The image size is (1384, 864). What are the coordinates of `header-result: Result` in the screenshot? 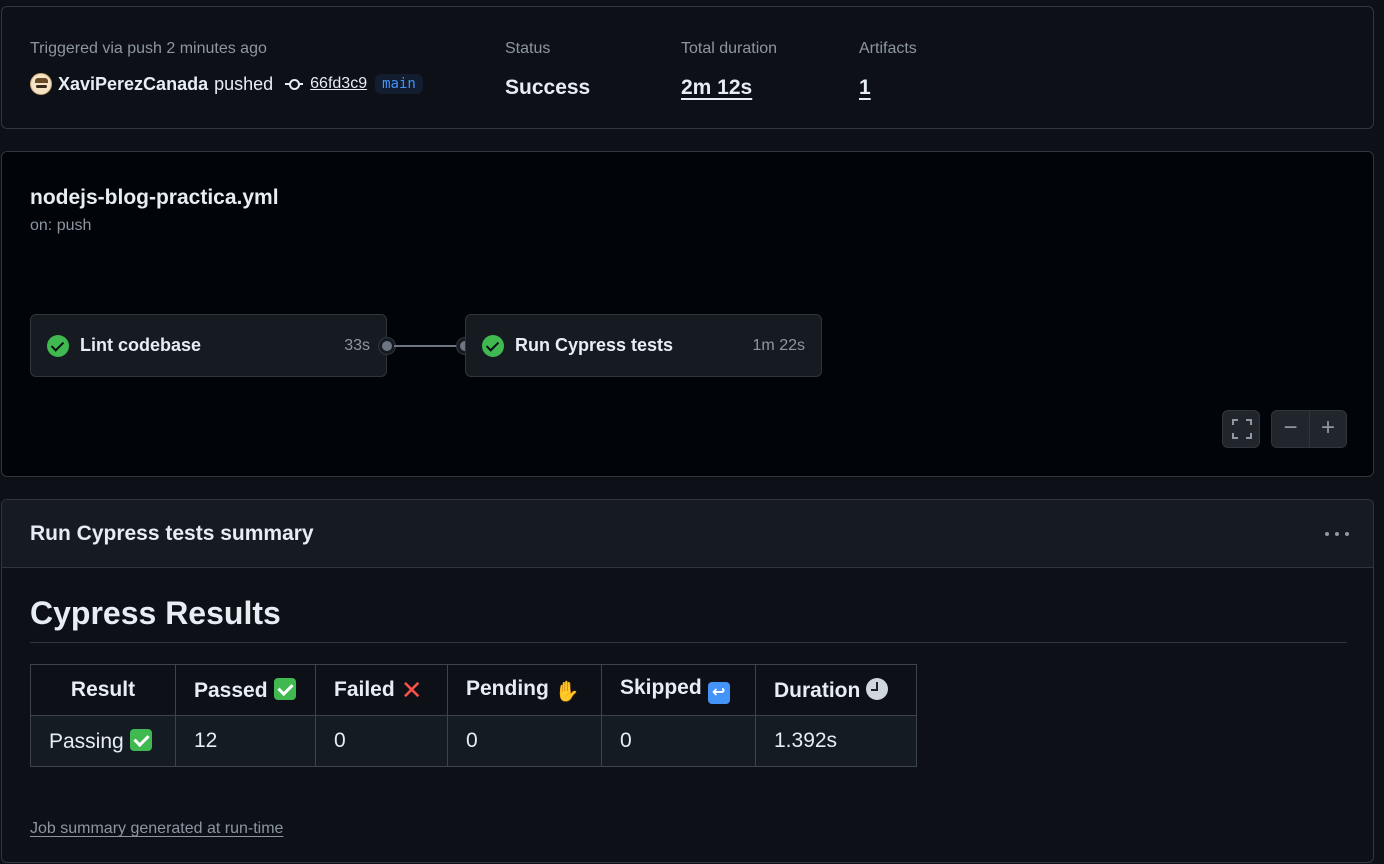 It's located at (103, 690).